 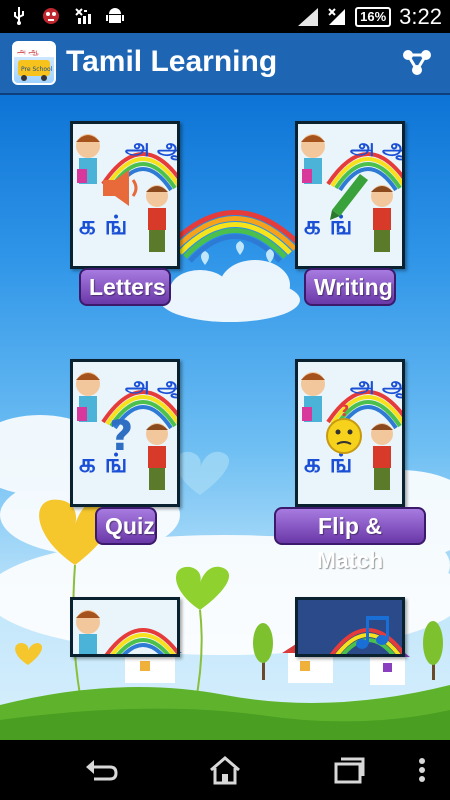 I want to click on logo-caption: Pre School, so click(x=37, y=69).